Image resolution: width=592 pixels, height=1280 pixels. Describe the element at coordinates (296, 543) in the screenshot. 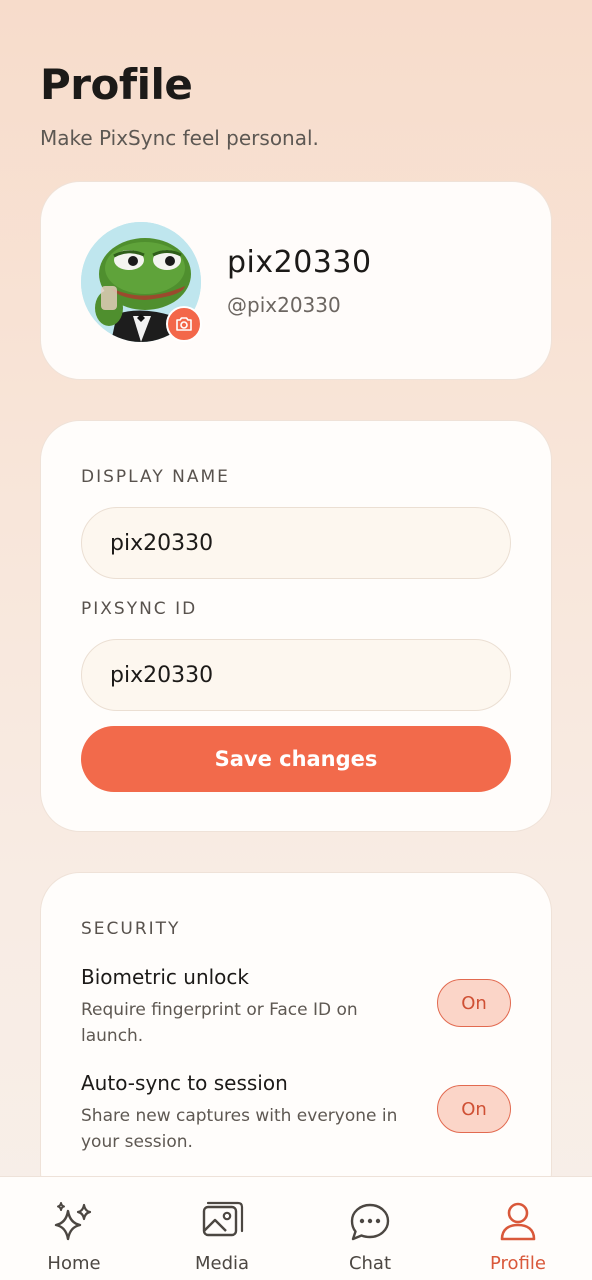

I see `display-name-field` at that location.